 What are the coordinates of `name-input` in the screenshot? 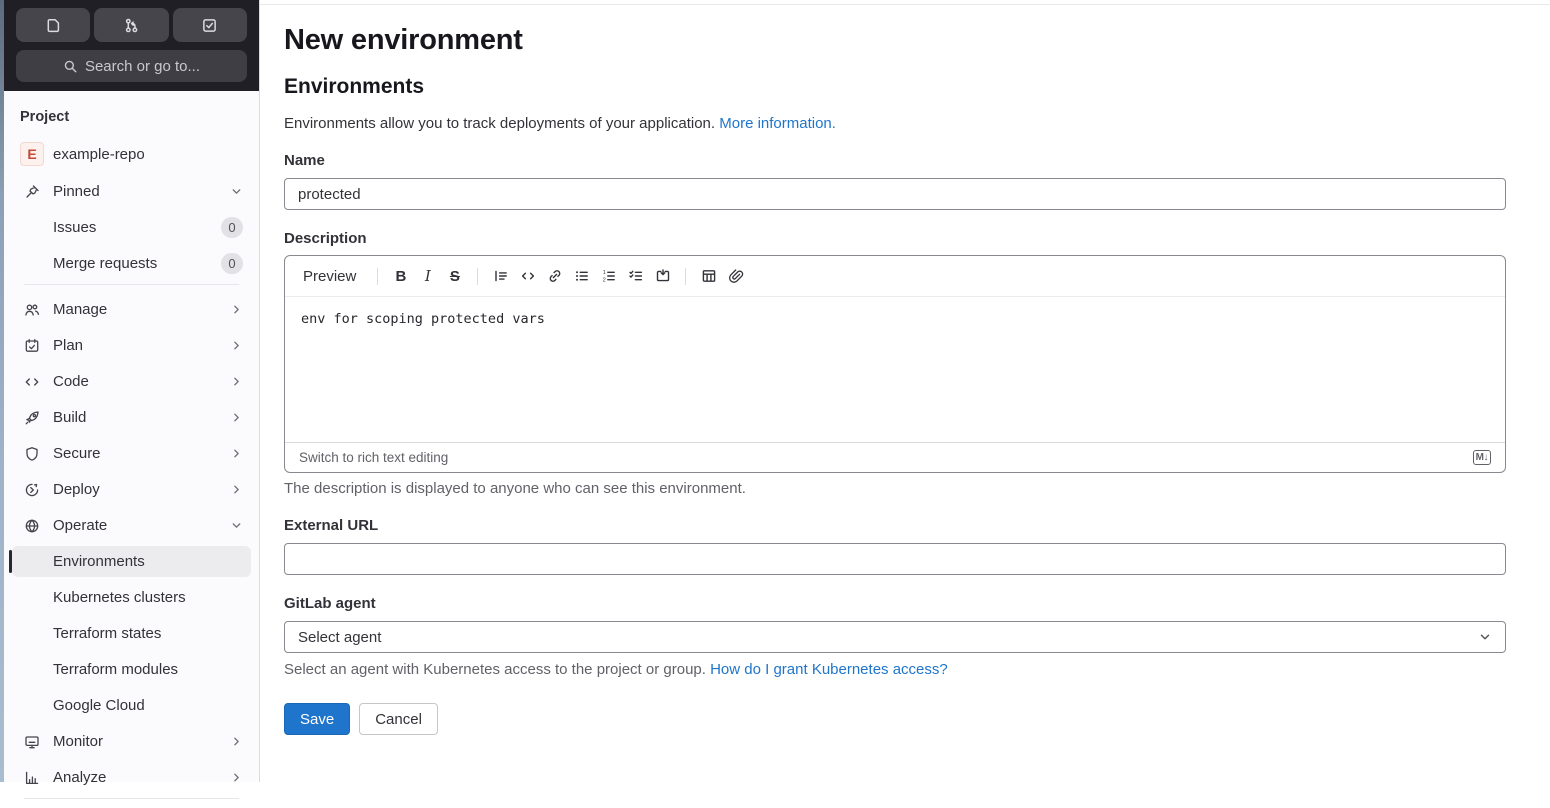 It's located at (895, 194).